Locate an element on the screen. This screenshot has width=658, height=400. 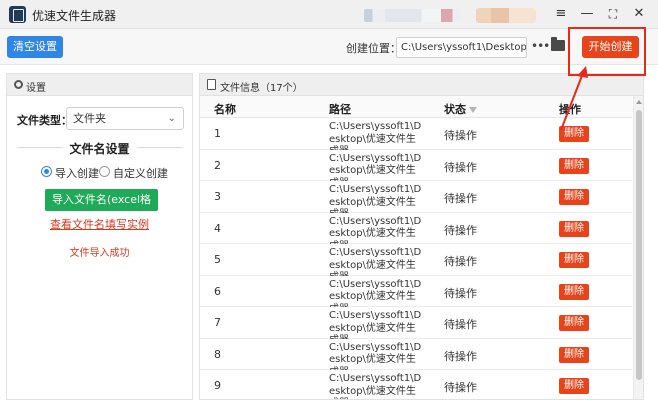
folder-icon is located at coordinates (558, 44).